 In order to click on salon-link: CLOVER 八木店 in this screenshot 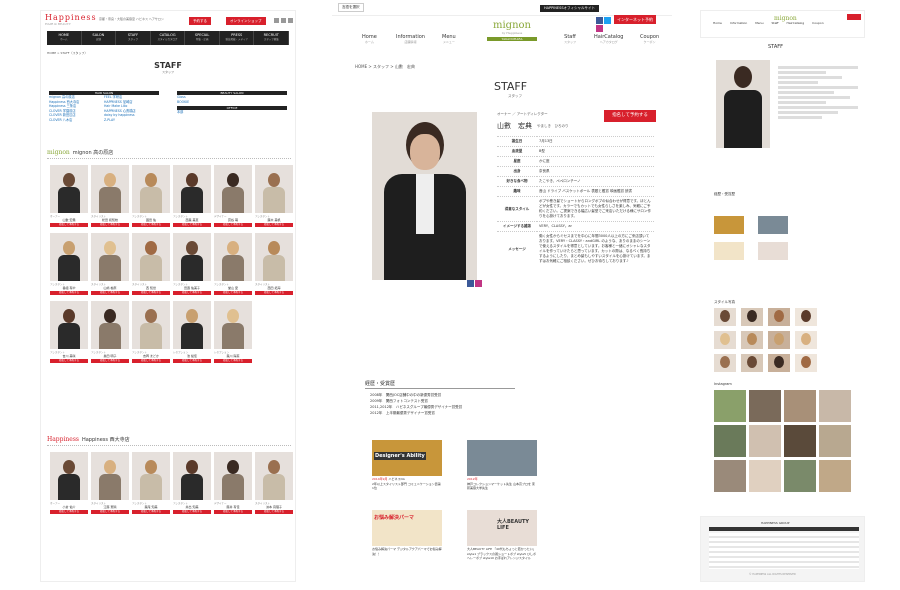, I will do `click(76, 120)`.